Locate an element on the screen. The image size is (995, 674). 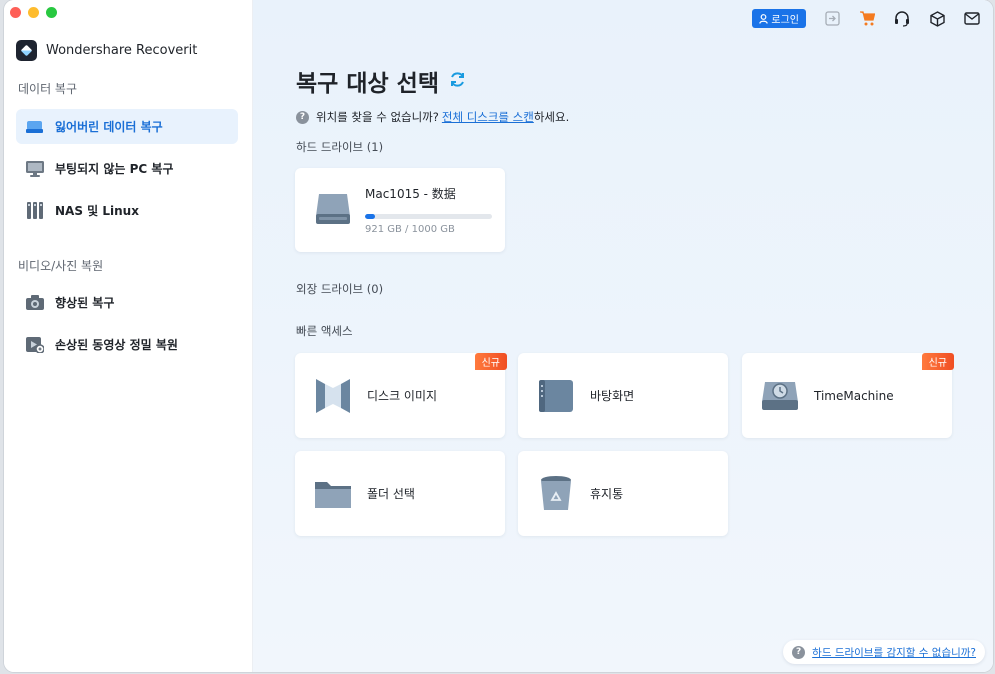
drive-name: Mac1015 - 数据 is located at coordinates (410, 194).